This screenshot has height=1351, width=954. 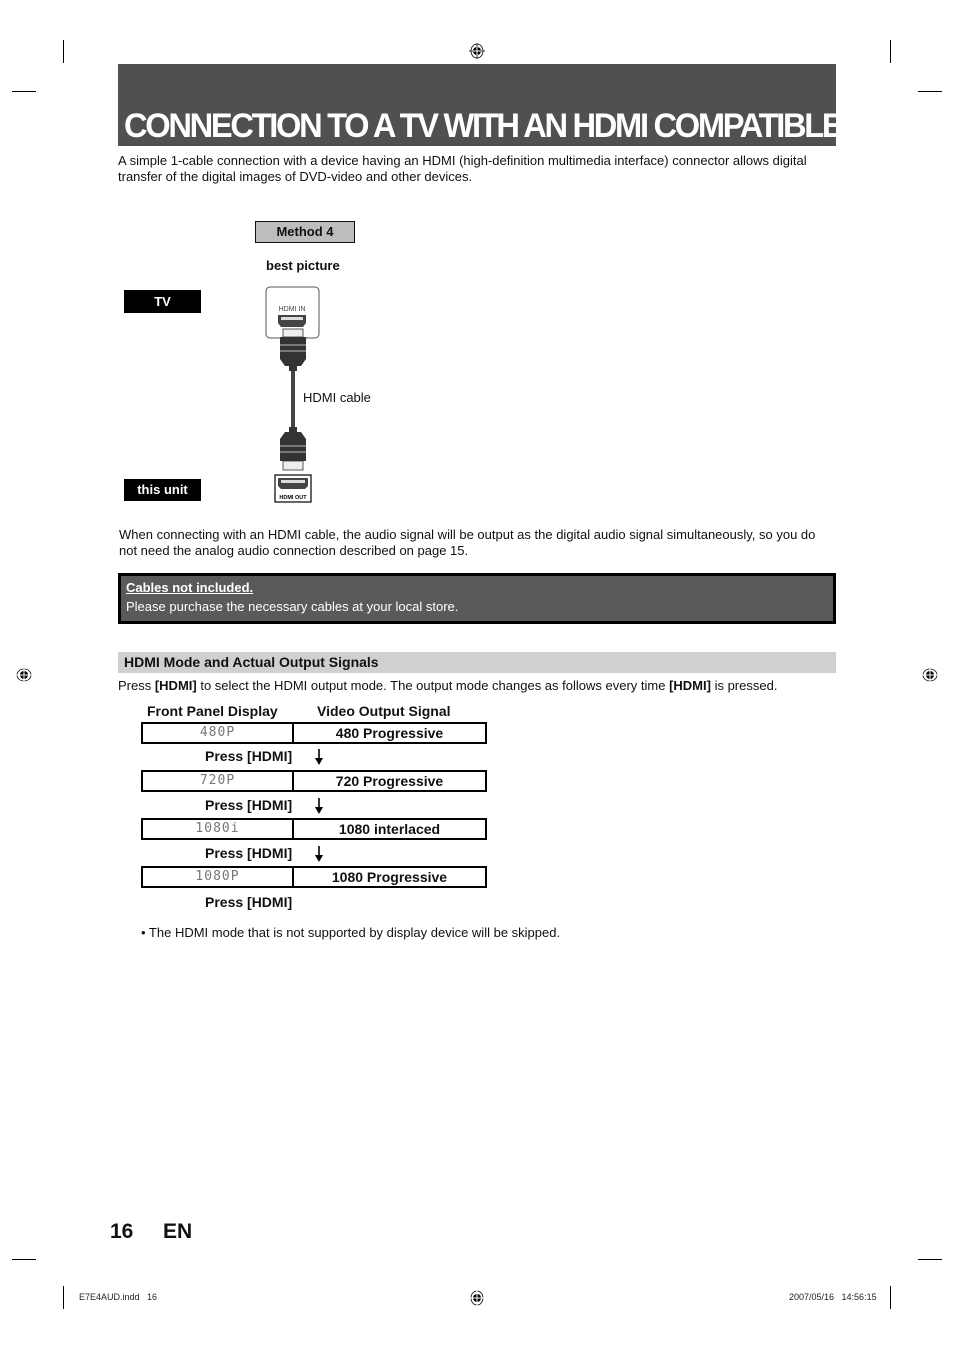 I want to click on video-output-signal: 720 Progressive, so click(x=389, y=781).